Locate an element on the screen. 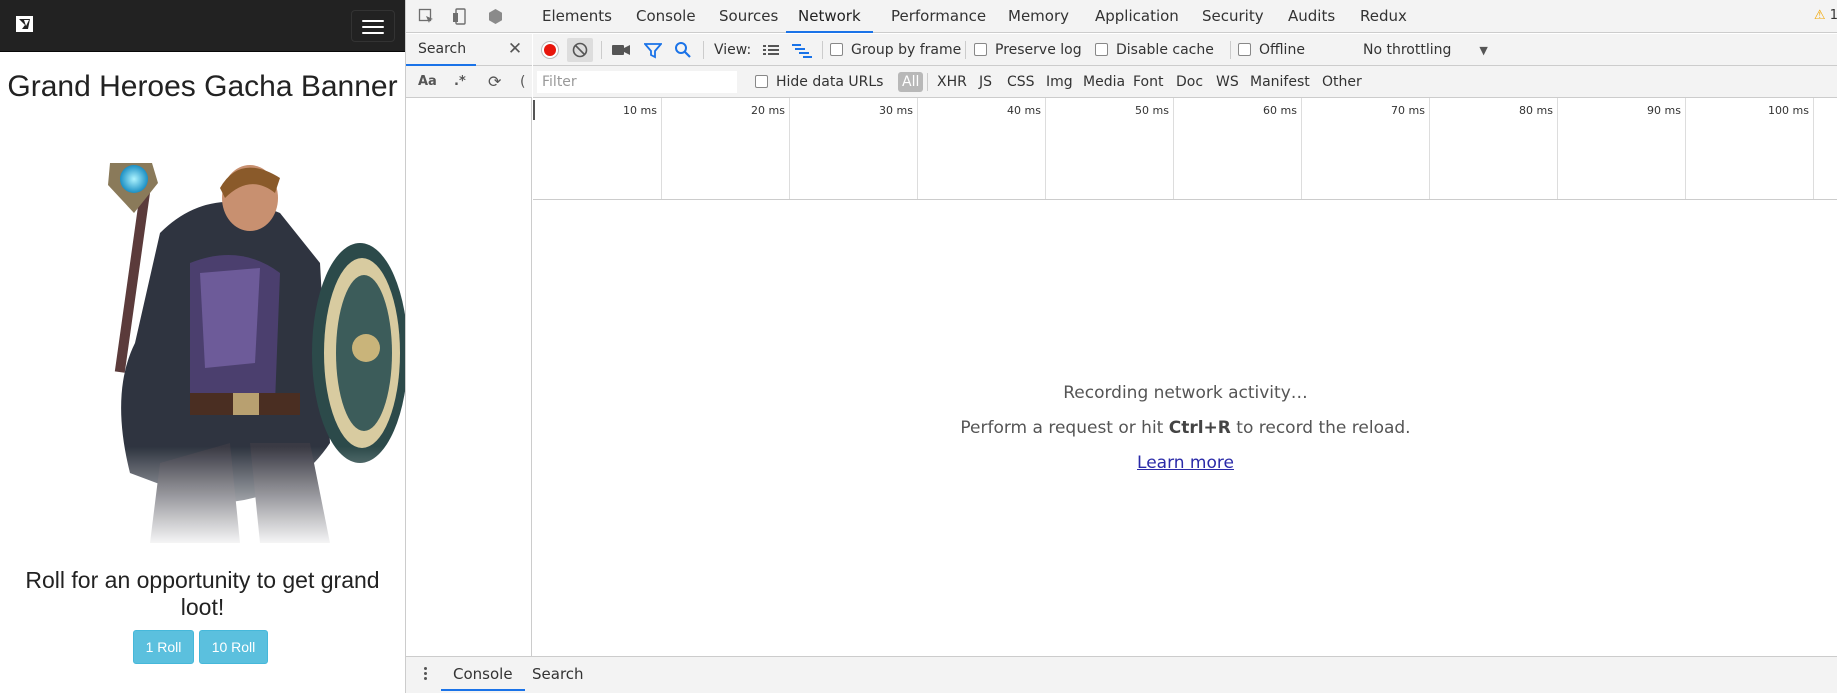  timeline-tick-label: 90 ms is located at coordinates (1664, 110).